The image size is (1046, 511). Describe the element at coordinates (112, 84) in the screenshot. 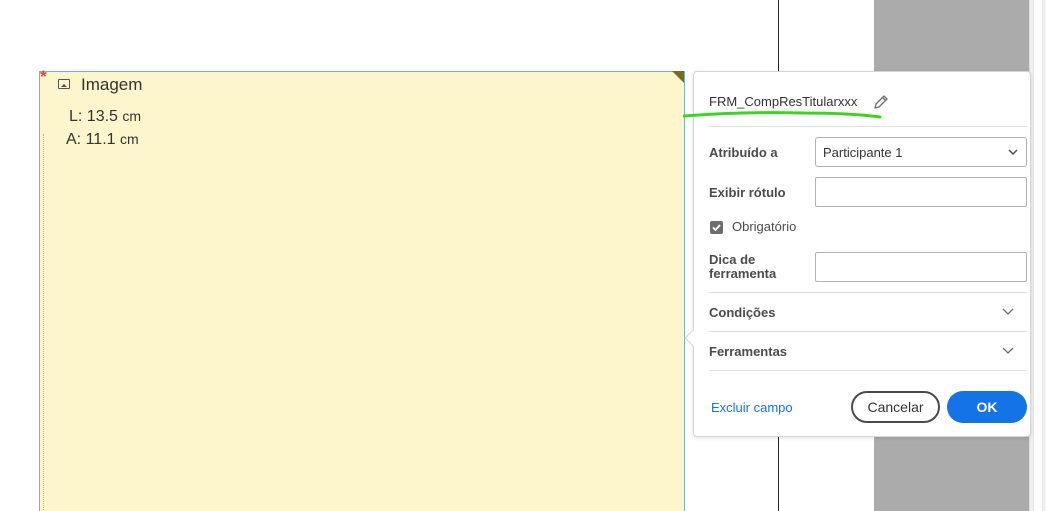

I see `field-type-label: Imagem` at that location.